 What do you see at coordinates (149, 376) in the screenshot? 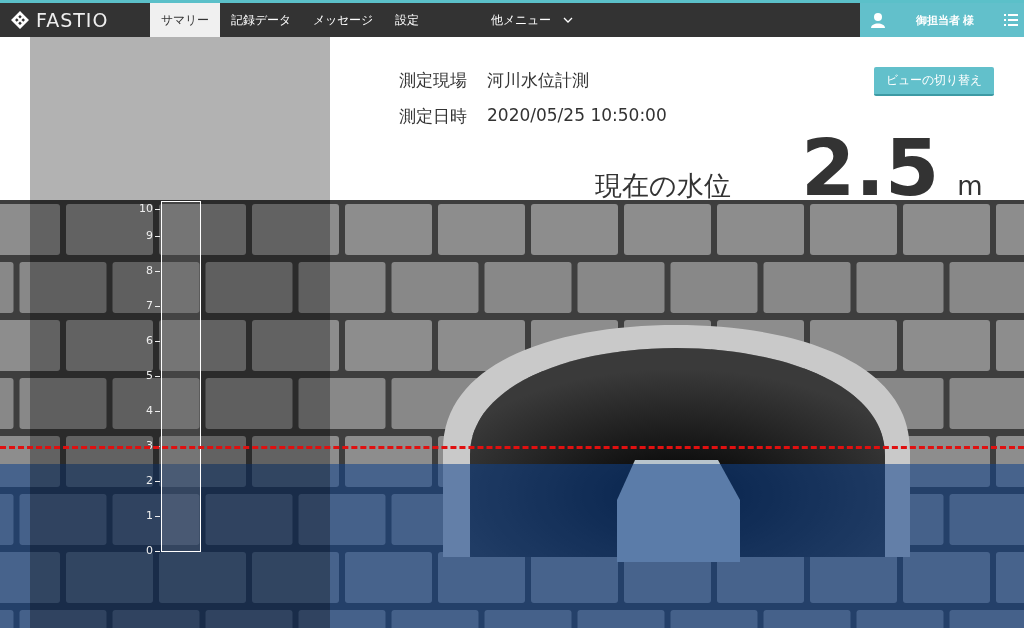
I see `gauge-tick-label: 5` at bounding box center [149, 376].